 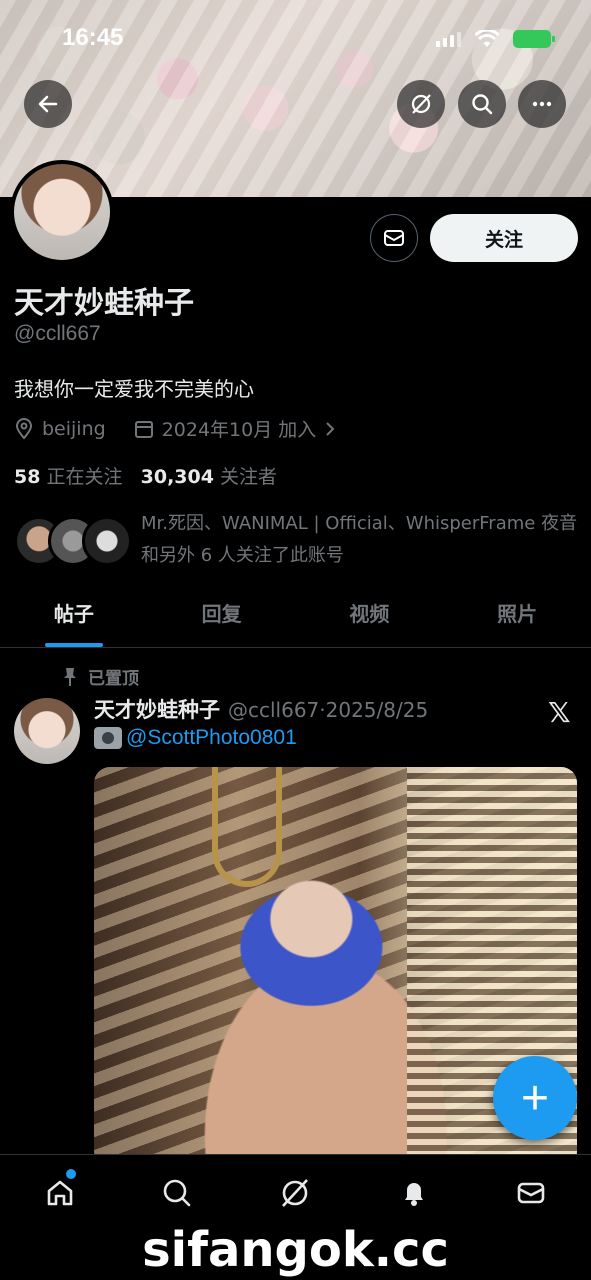 I want to click on search-button, so click(x=482, y=104).